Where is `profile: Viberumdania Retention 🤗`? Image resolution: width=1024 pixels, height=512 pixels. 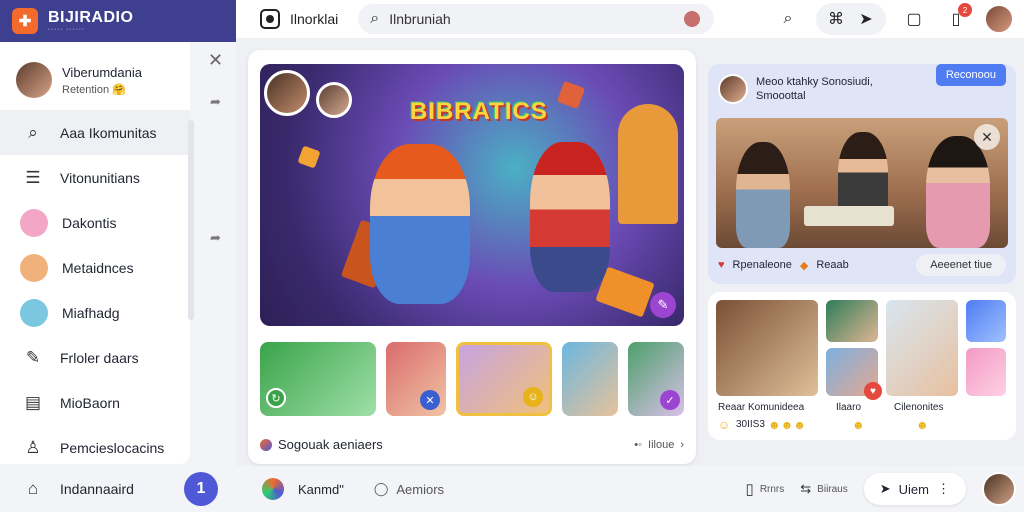 profile: Viberumdania Retention 🤗 is located at coordinates (95, 70).